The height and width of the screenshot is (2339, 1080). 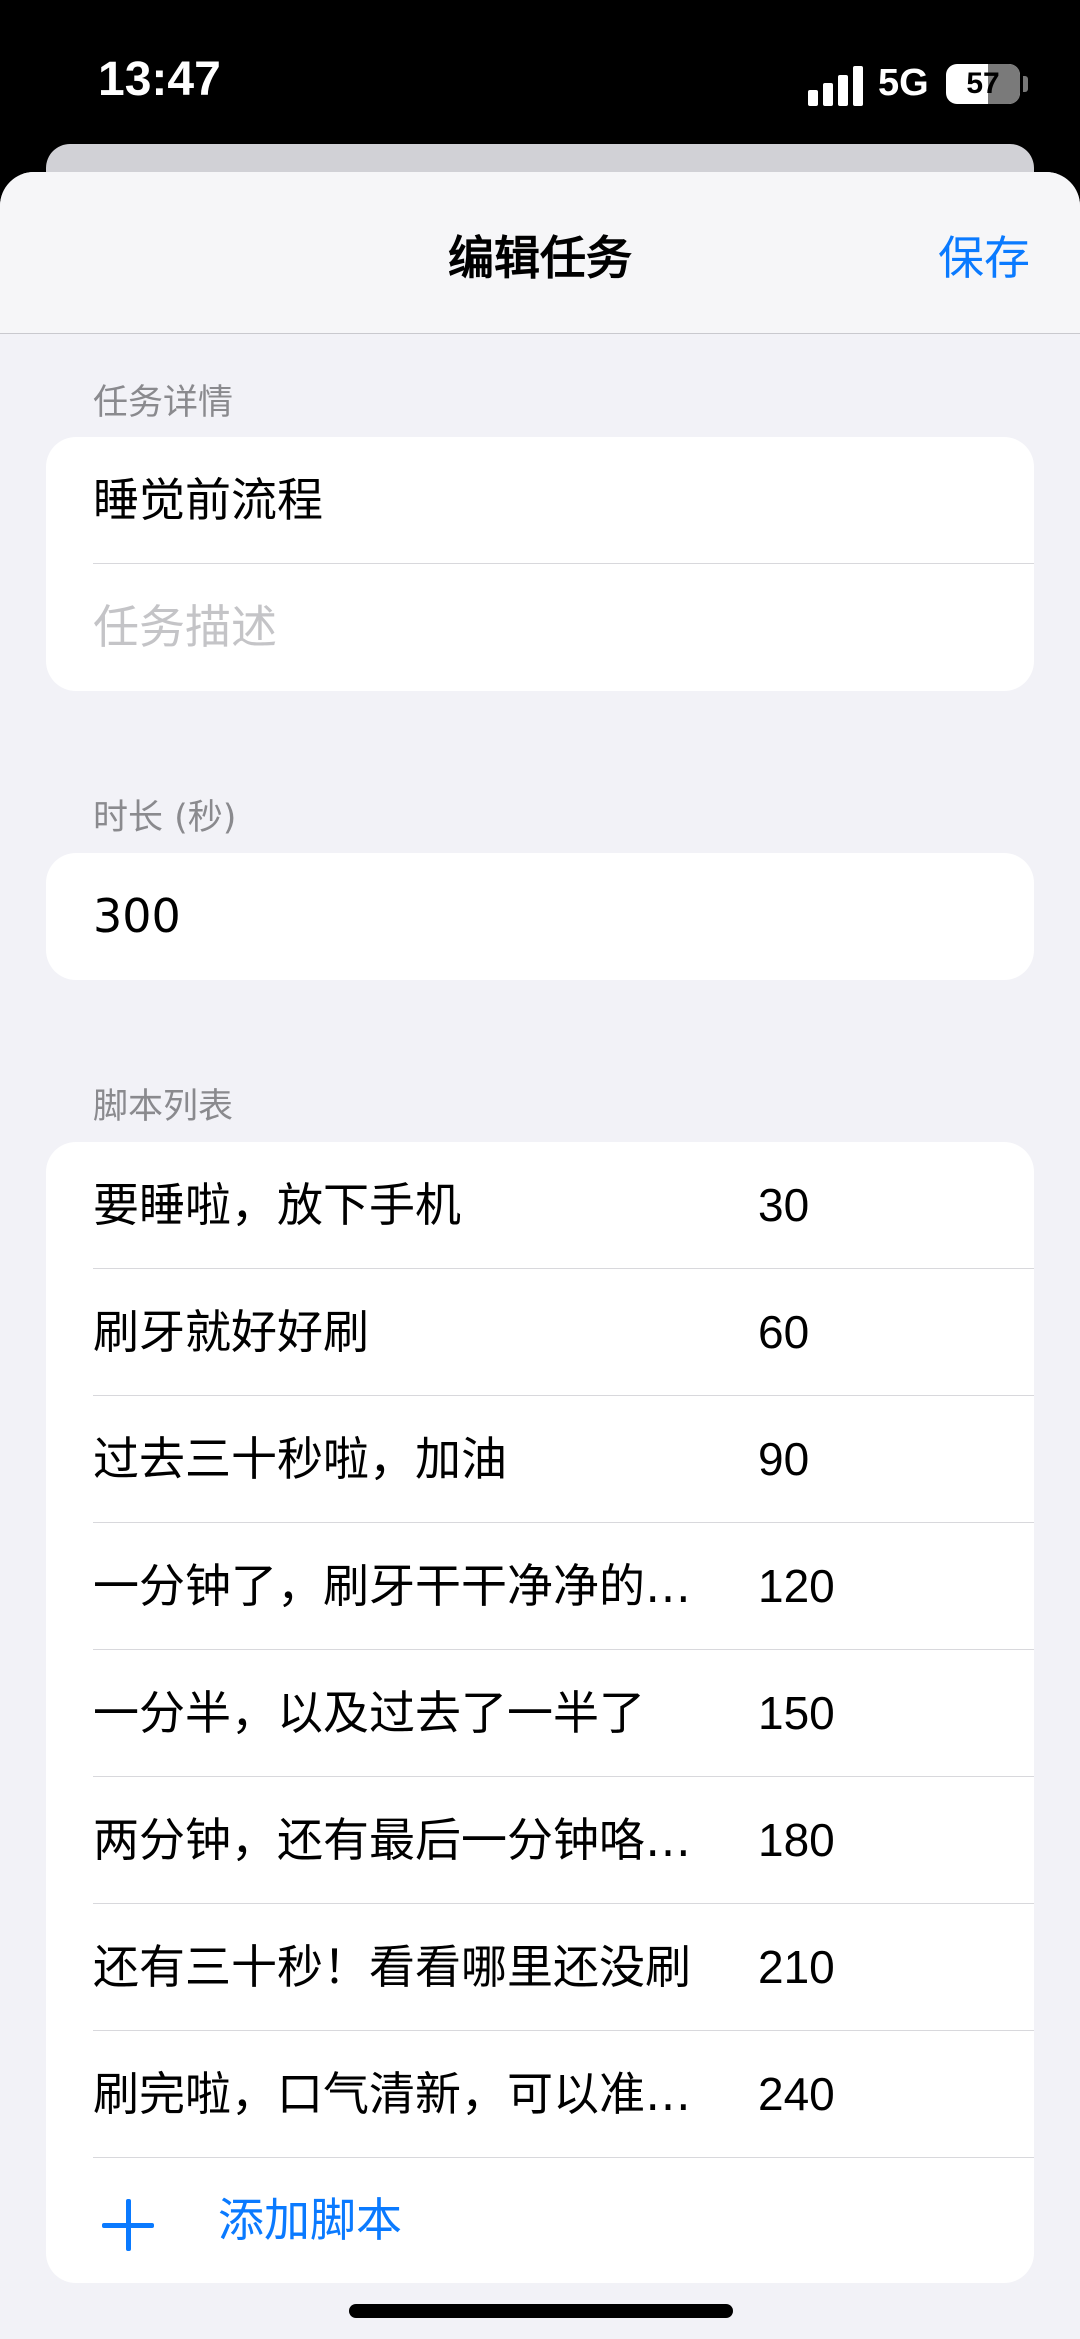 I want to click on battery-icon: 57, so click(x=983, y=84).